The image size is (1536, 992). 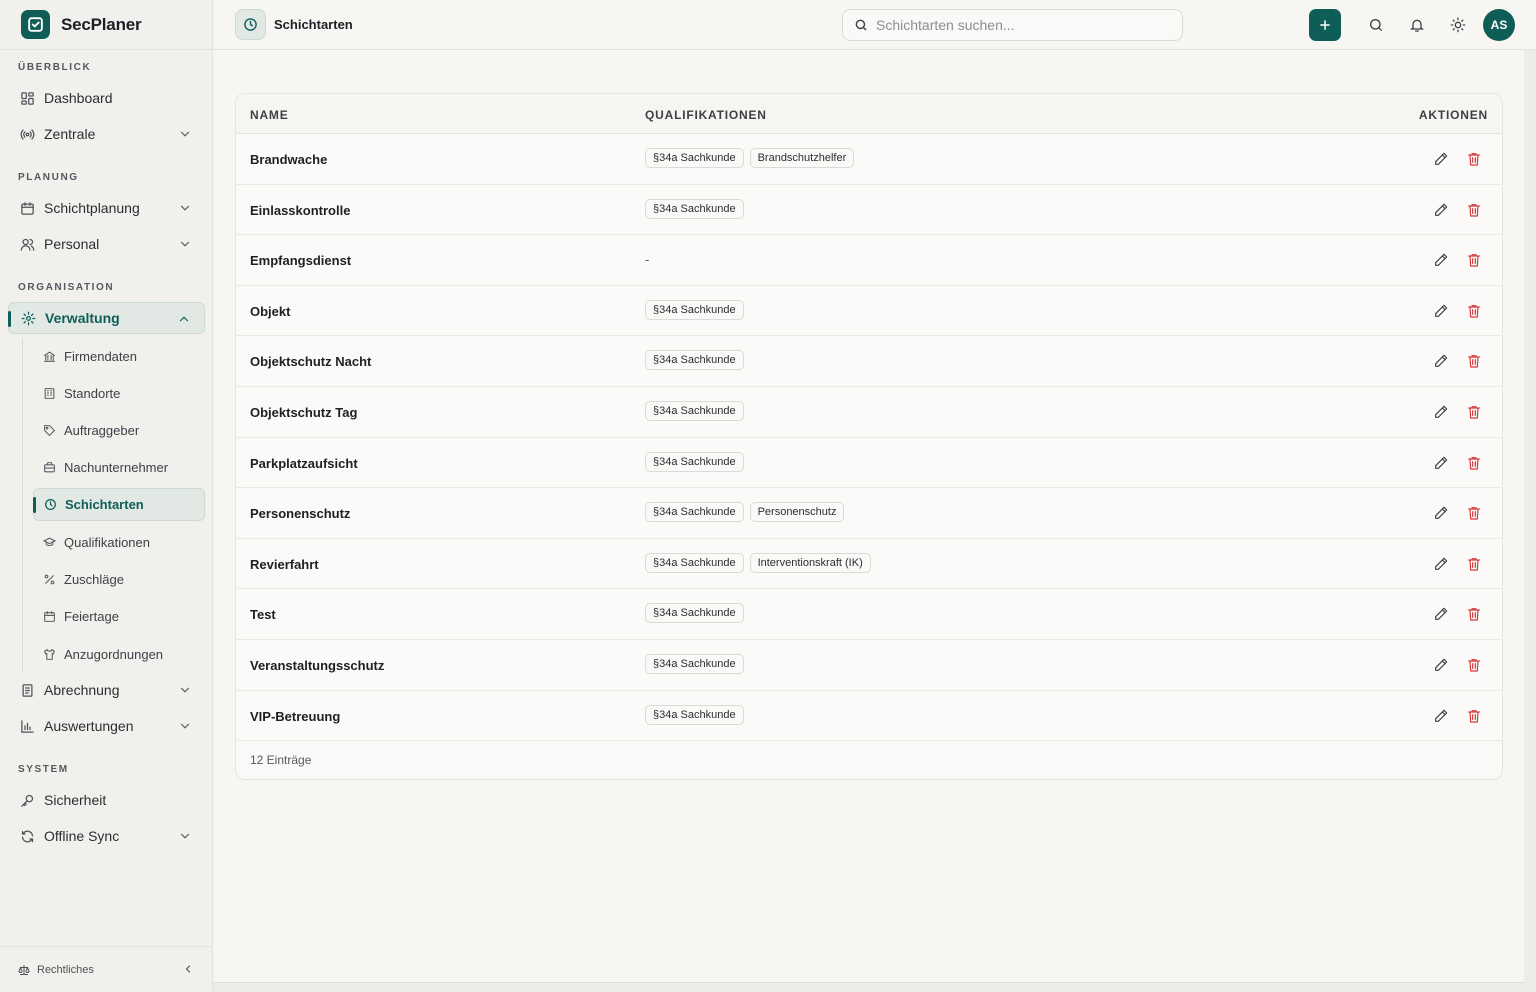 I want to click on grid-icon, so click(x=27, y=98).